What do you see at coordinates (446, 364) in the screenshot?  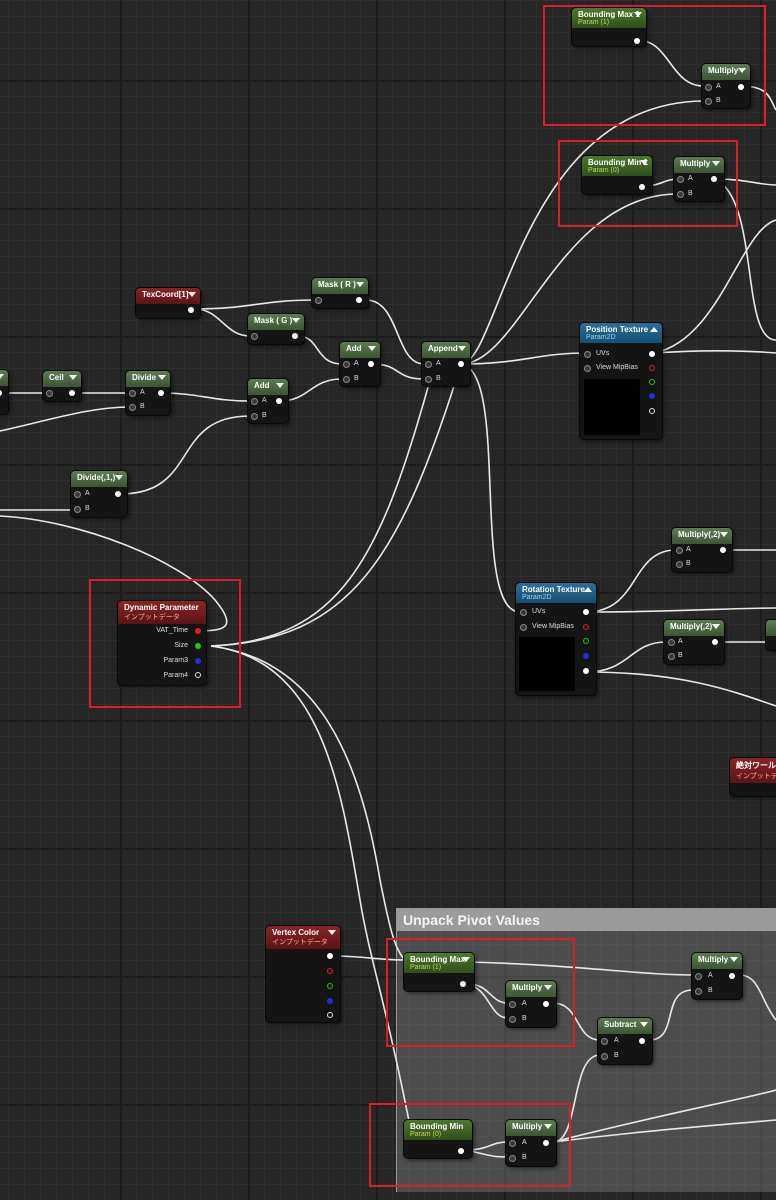 I see `node-append: Append A B` at bounding box center [446, 364].